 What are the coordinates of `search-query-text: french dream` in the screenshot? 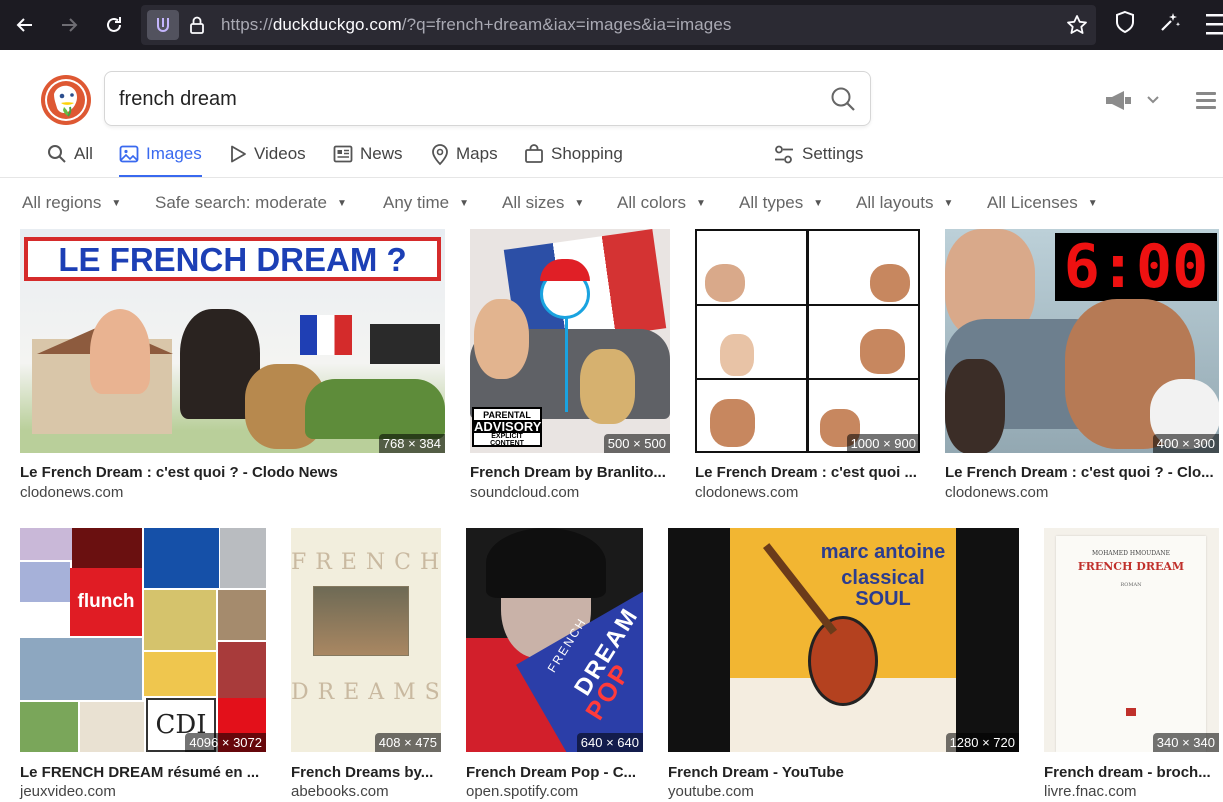 It's located at (178, 99).